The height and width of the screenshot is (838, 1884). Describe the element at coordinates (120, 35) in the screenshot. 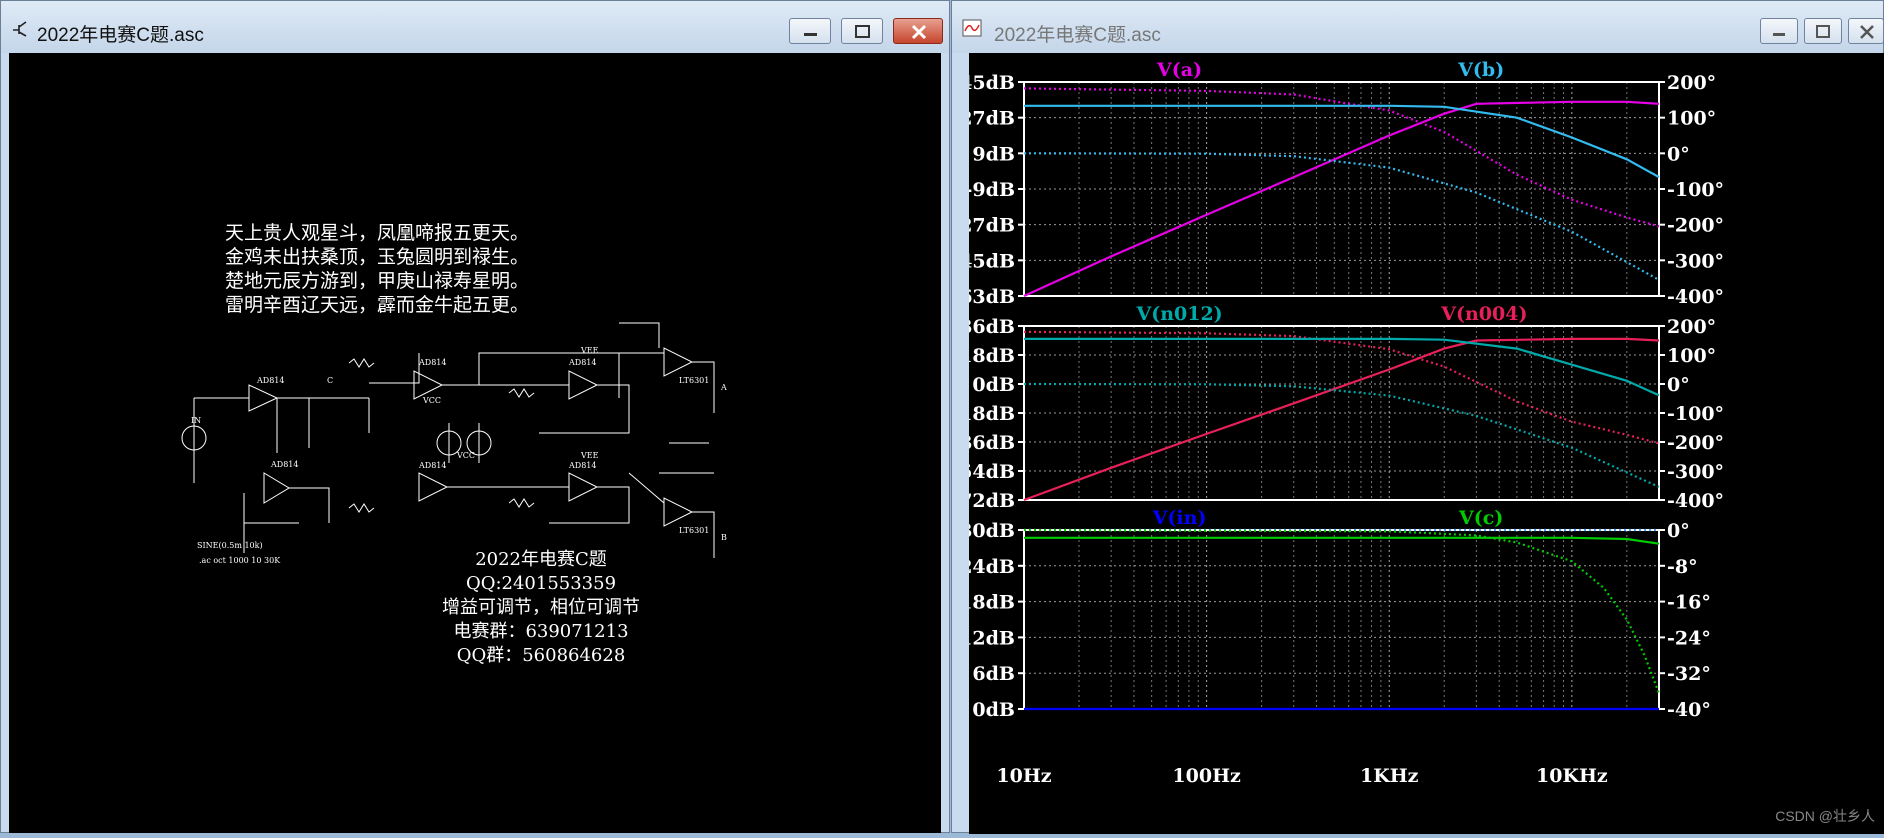

I see `schematic-title: 2022年电赛C题.asc` at that location.